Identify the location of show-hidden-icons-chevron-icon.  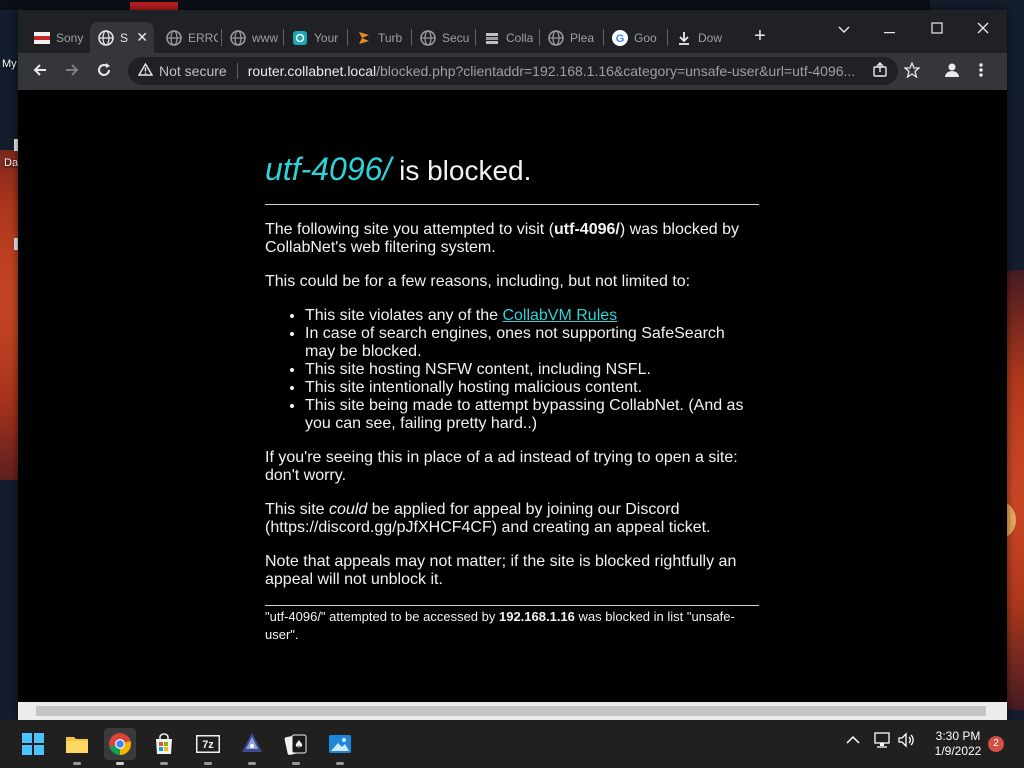
(853, 740).